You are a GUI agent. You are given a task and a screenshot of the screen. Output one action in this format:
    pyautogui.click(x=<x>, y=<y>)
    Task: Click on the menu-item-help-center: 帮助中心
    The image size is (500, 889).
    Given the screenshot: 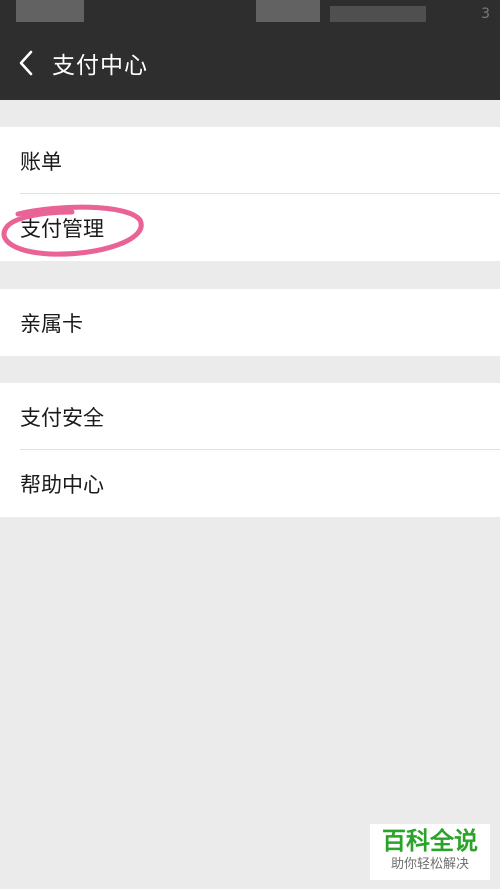 What is the action you would take?
    pyautogui.click(x=250, y=483)
    